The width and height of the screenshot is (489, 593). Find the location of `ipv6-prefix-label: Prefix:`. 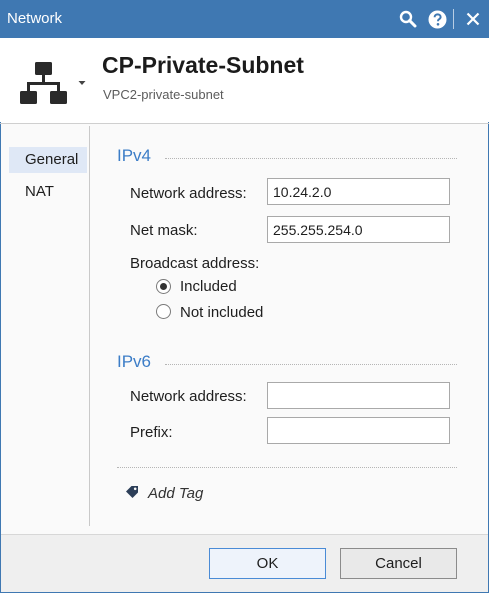

ipv6-prefix-label: Prefix: is located at coordinates (151, 432).